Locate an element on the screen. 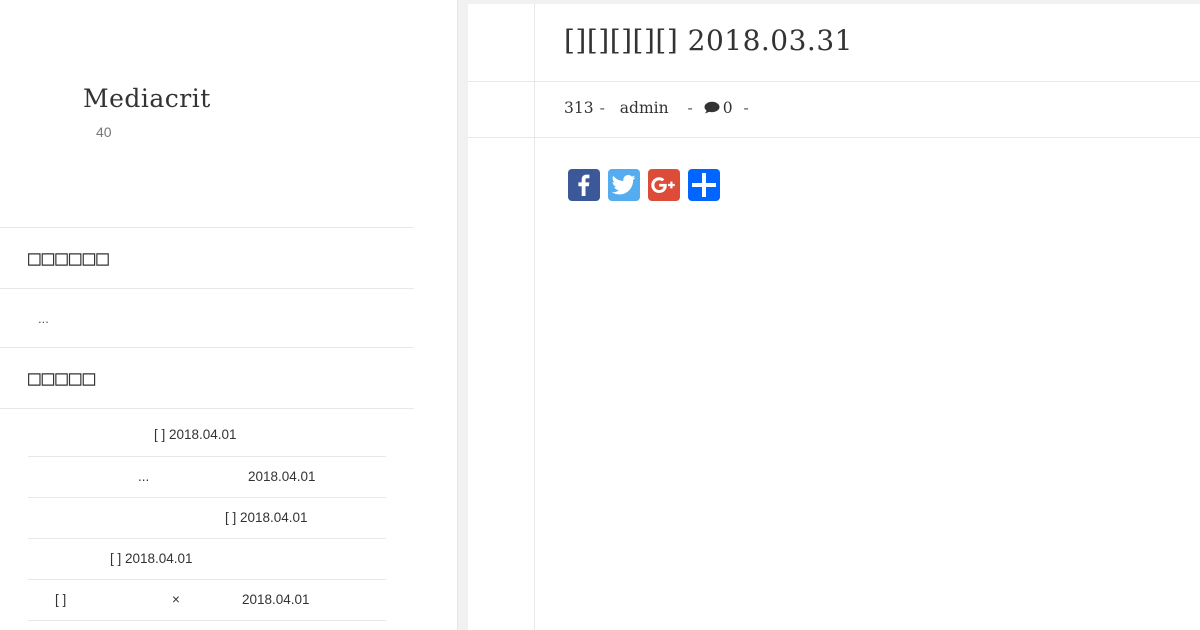 This screenshot has height=630, width=1200. widget-title-1: □□□□□□ is located at coordinates (69, 258).